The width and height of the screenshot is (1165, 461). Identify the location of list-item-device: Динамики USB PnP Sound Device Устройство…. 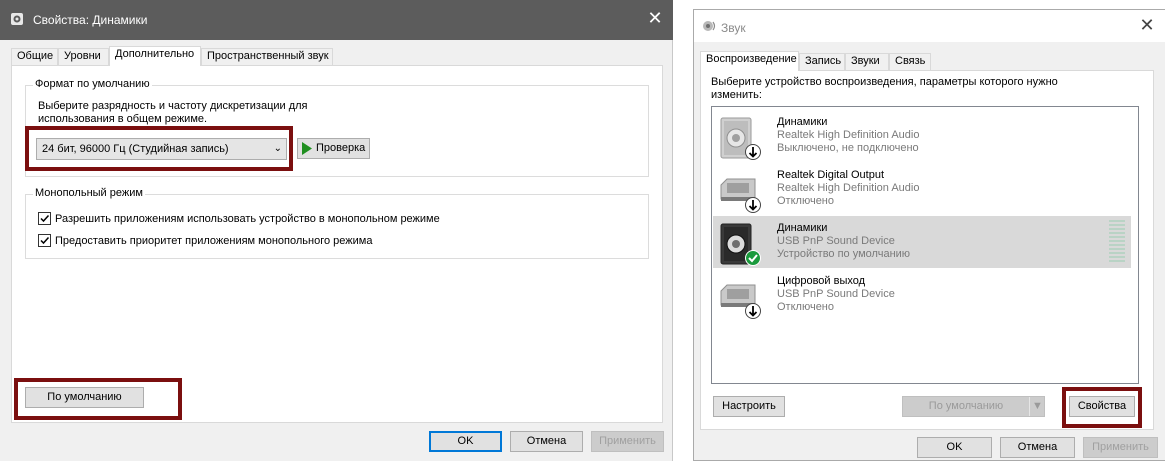
(922, 242).